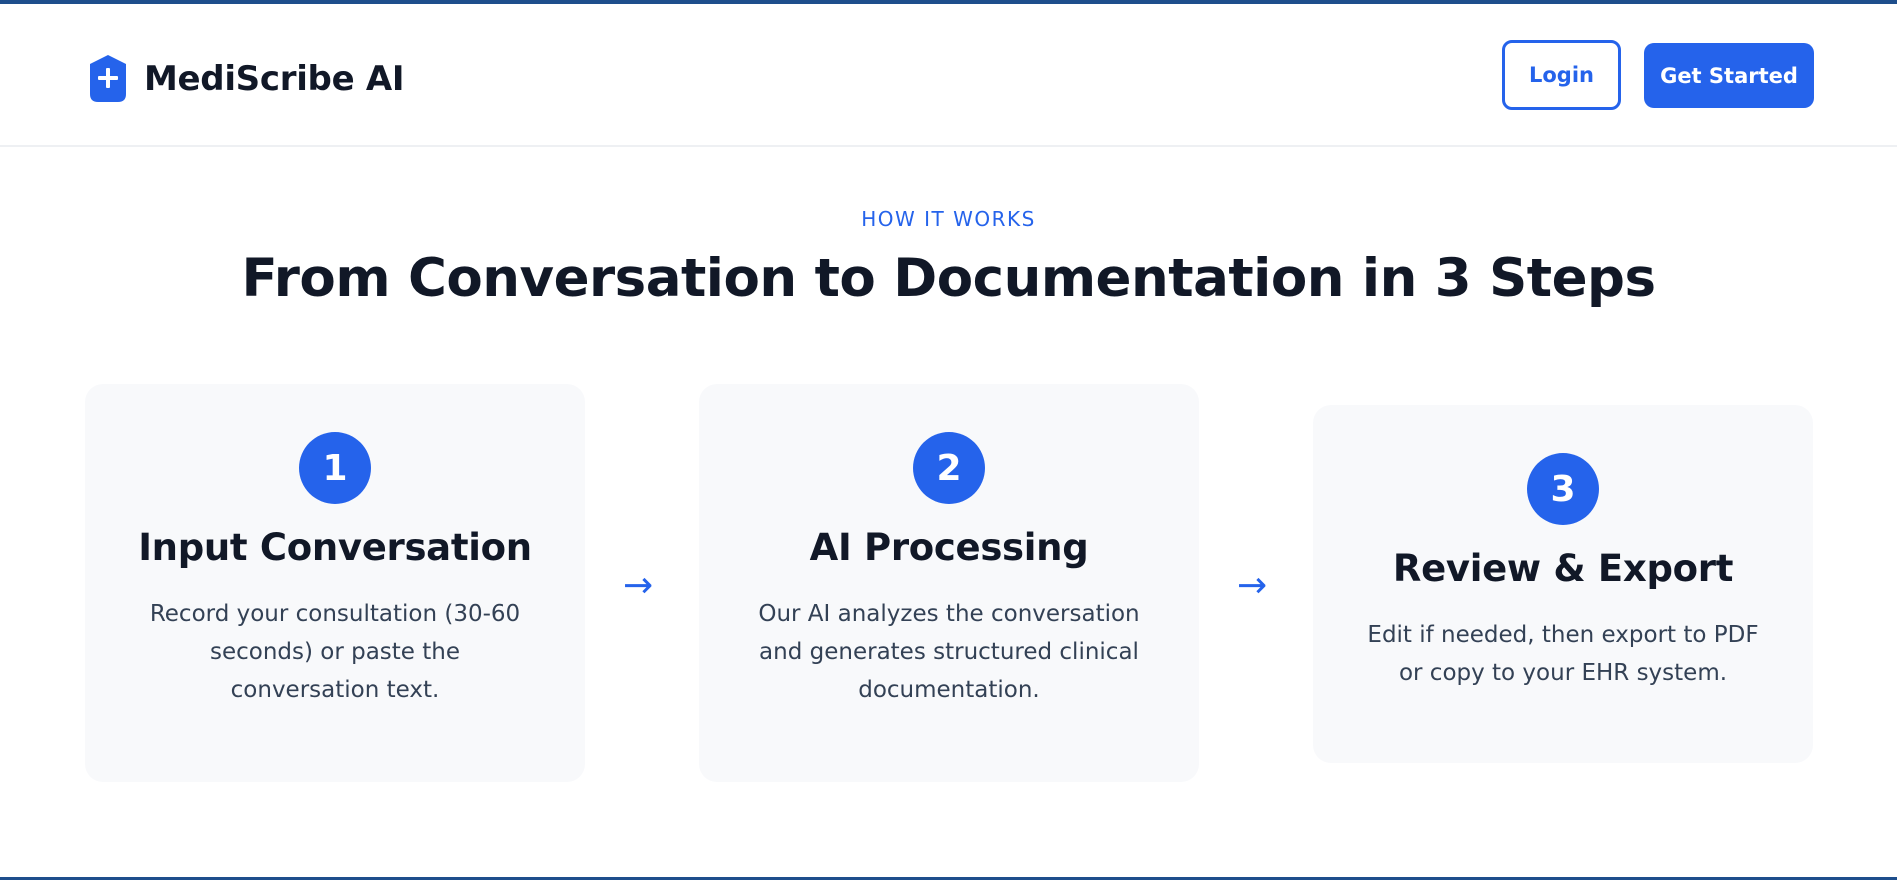  What do you see at coordinates (274, 79) in the screenshot?
I see `brand-name: MediScribe AI` at bounding box center [274, 79].